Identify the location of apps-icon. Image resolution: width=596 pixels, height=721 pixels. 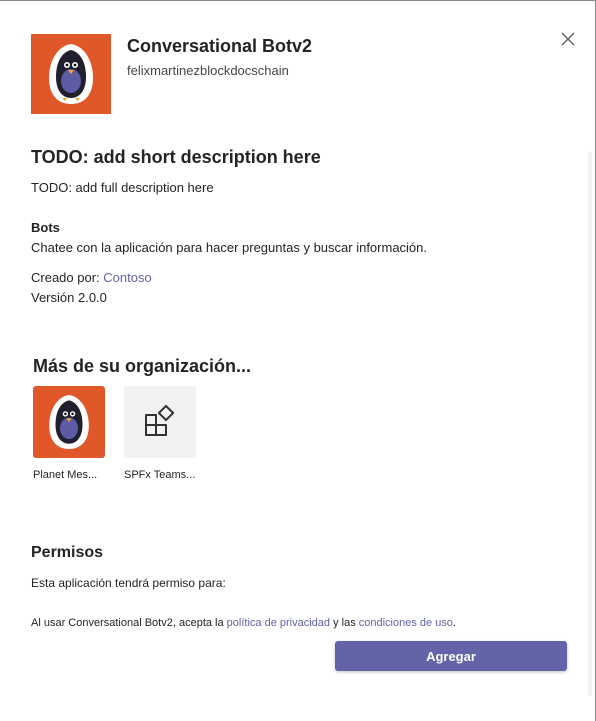
(160, 420).